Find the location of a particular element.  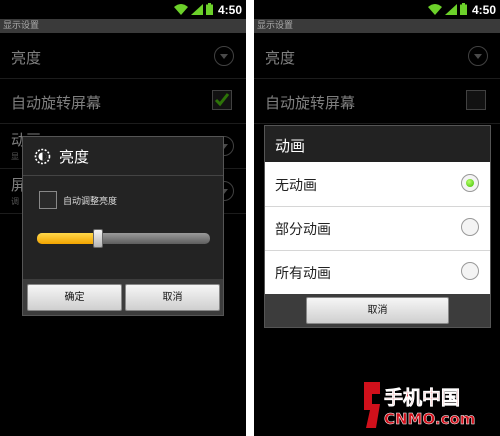

auto-brightness-checkbox is located at coordinates (48, 200).